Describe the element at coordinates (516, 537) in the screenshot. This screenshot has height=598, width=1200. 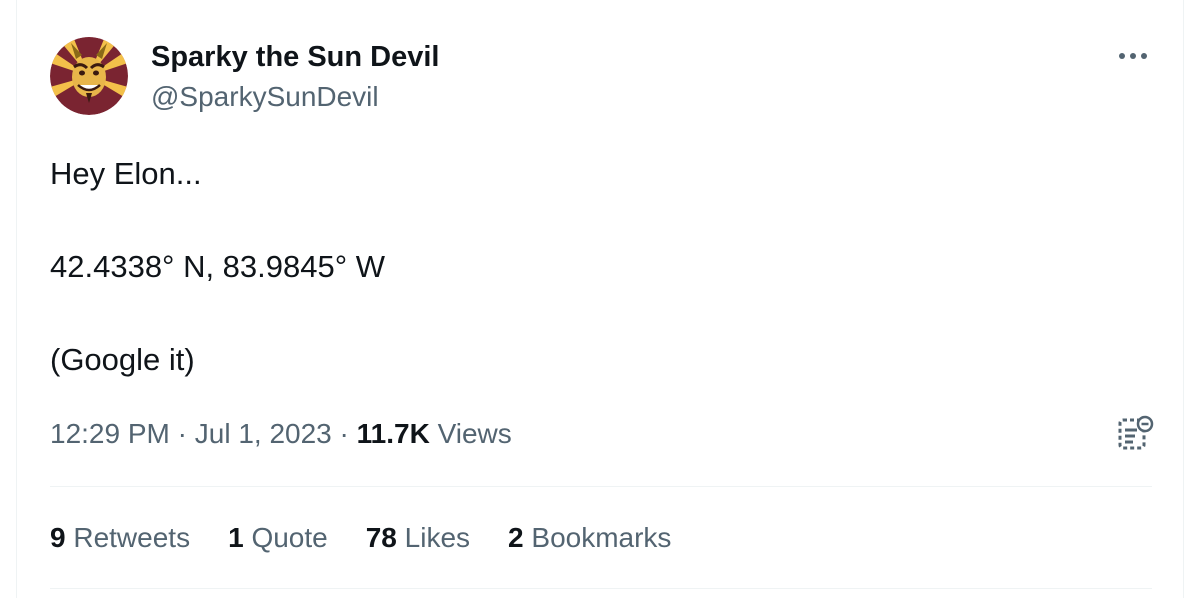
I see `stat-count: 2` at that location.